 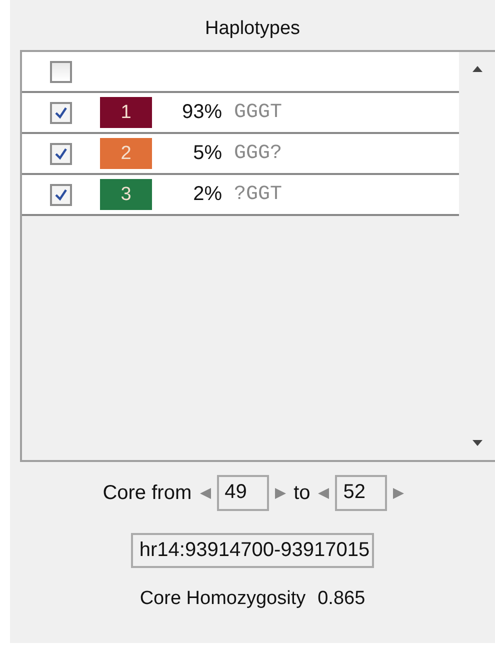 I want to click on core-to-field: 52, so click(x=361, y=493).